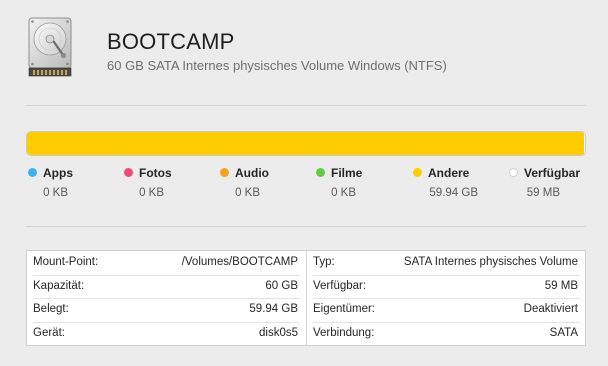  I want to click on info-key: Belegt:, so click(51, 309).